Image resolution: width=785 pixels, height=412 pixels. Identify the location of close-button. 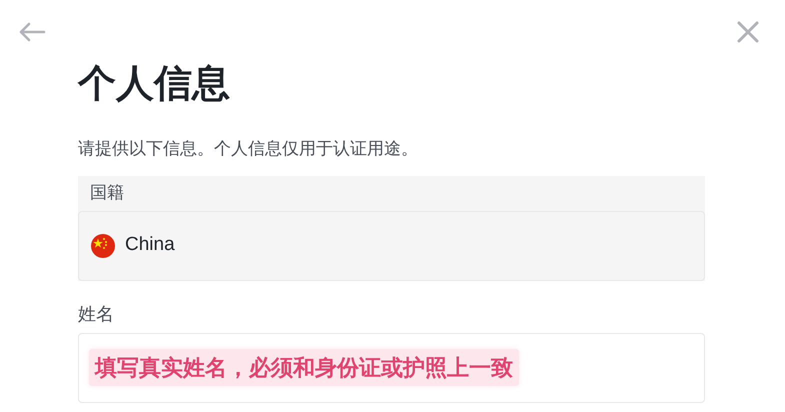
(748, 32).